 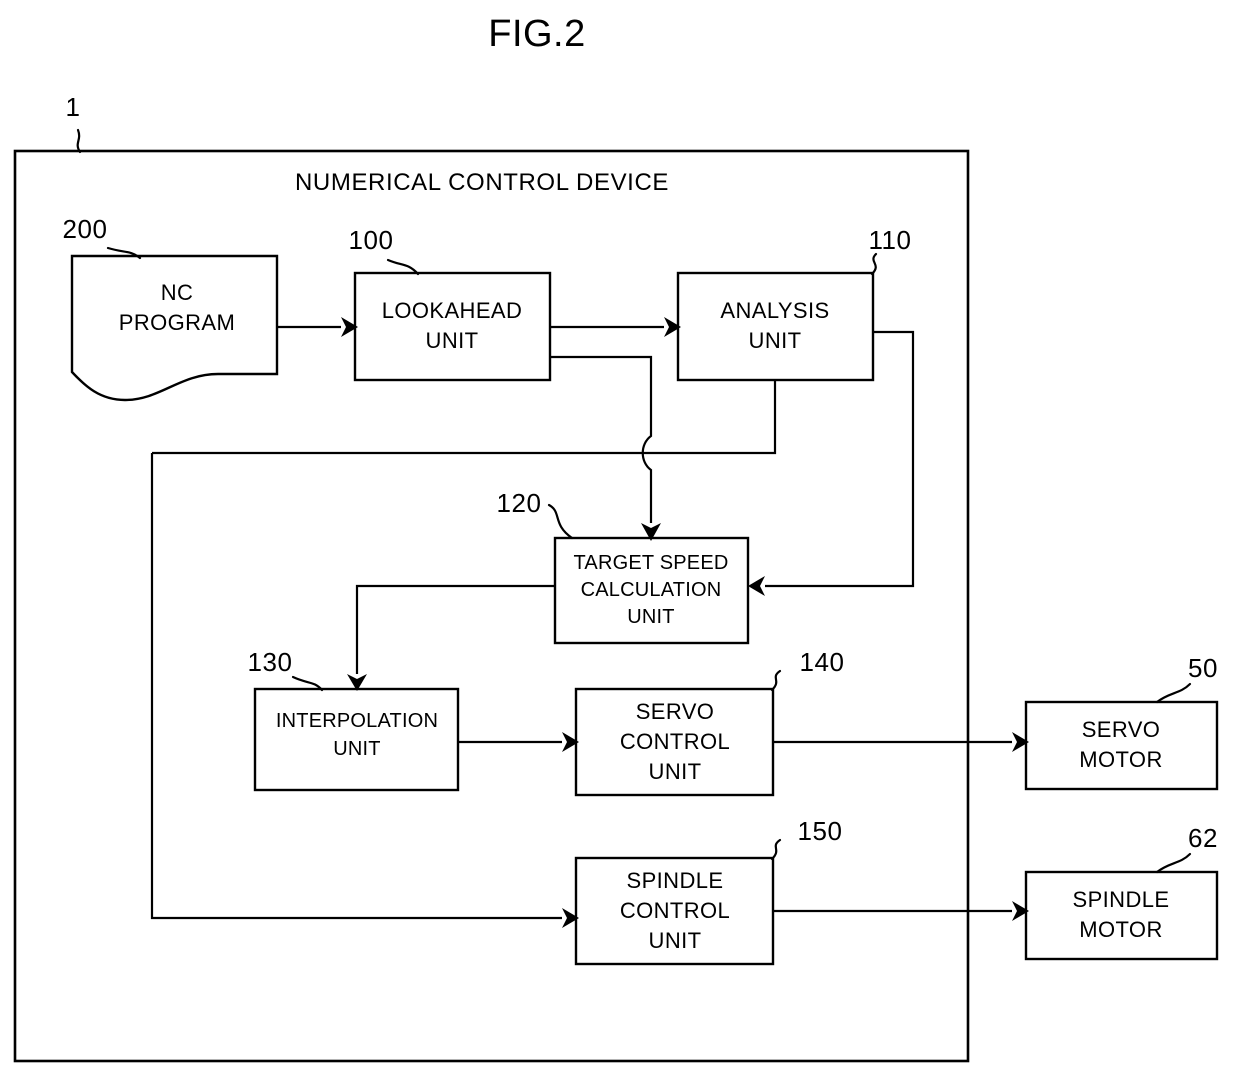 I want to click on target-speed-unit-label-line2: CALCULATION, so click(x=651, y=590).